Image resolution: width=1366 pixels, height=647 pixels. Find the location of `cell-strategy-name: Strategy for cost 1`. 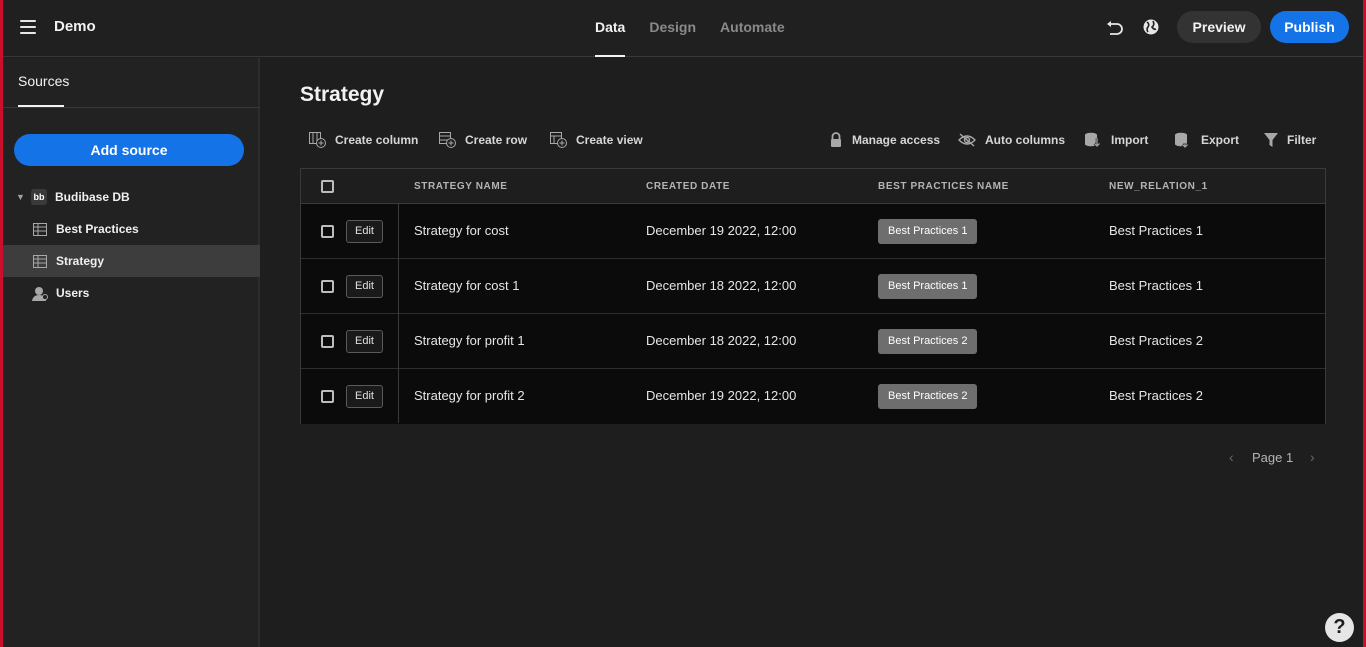

cell-strategy-name: Strategy for cost 1 is located at coordinates (467, 285).